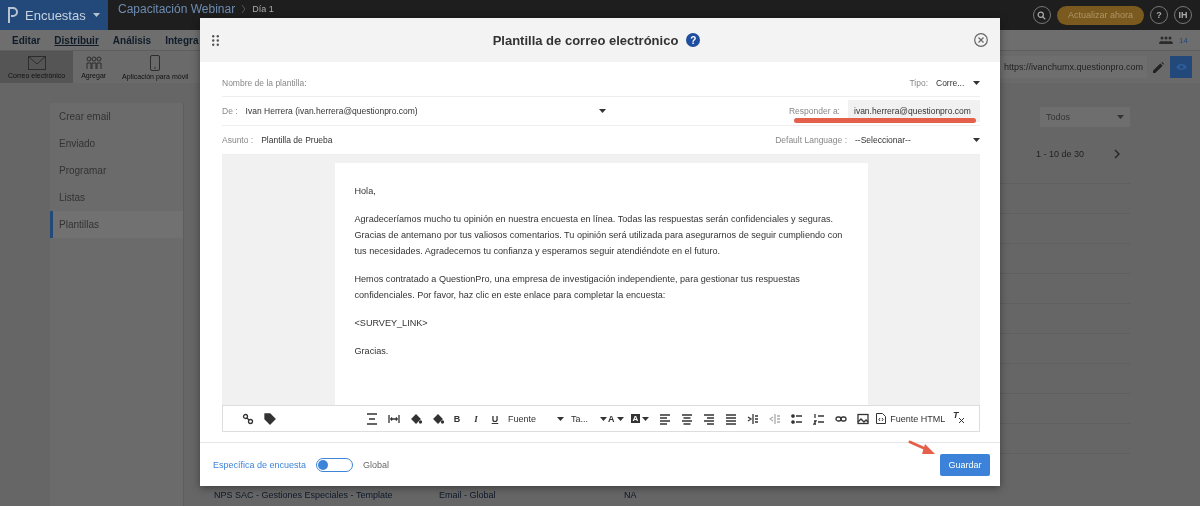  Describe the element at coordinates (1181, 67) in the screenshot. I see `eye-icon` at that location.